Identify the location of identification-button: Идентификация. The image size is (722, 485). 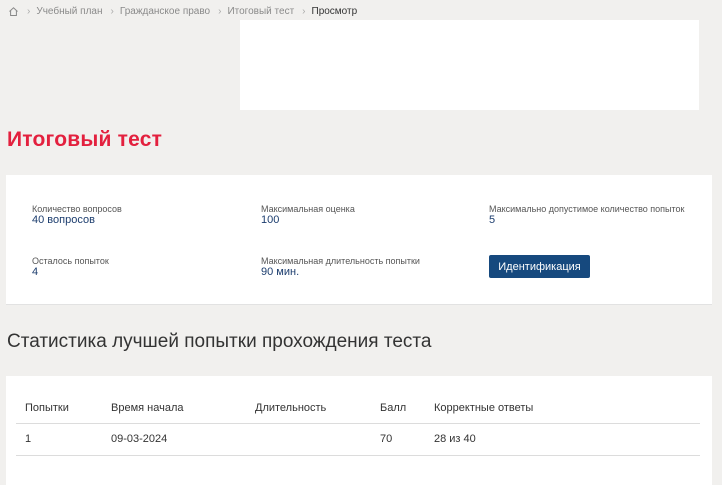
(539, 266).